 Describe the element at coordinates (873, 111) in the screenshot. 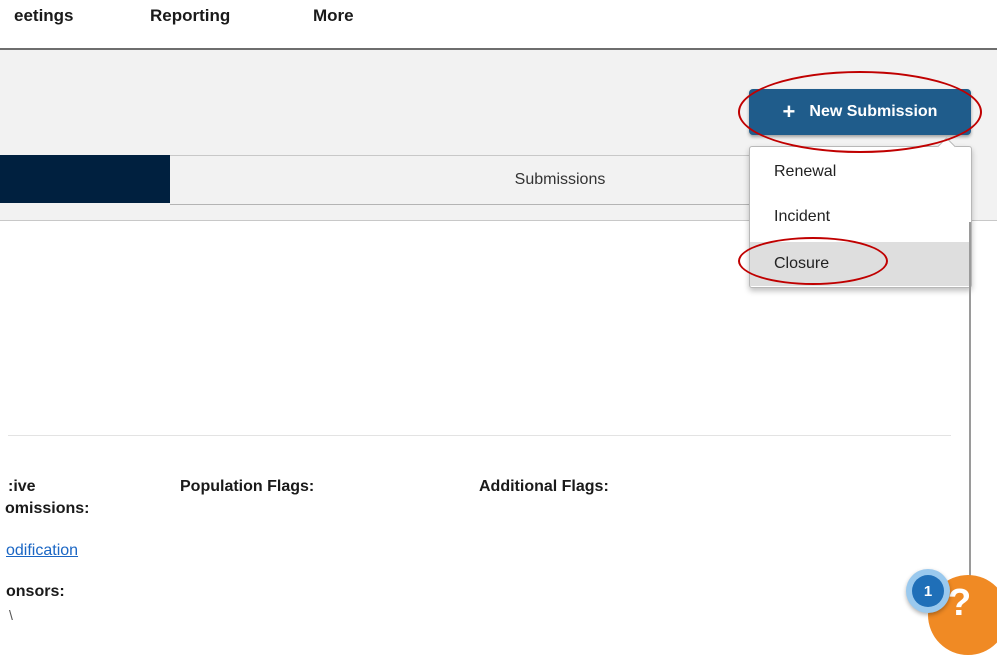

I see `new-submission-label: New Submission` at that location.